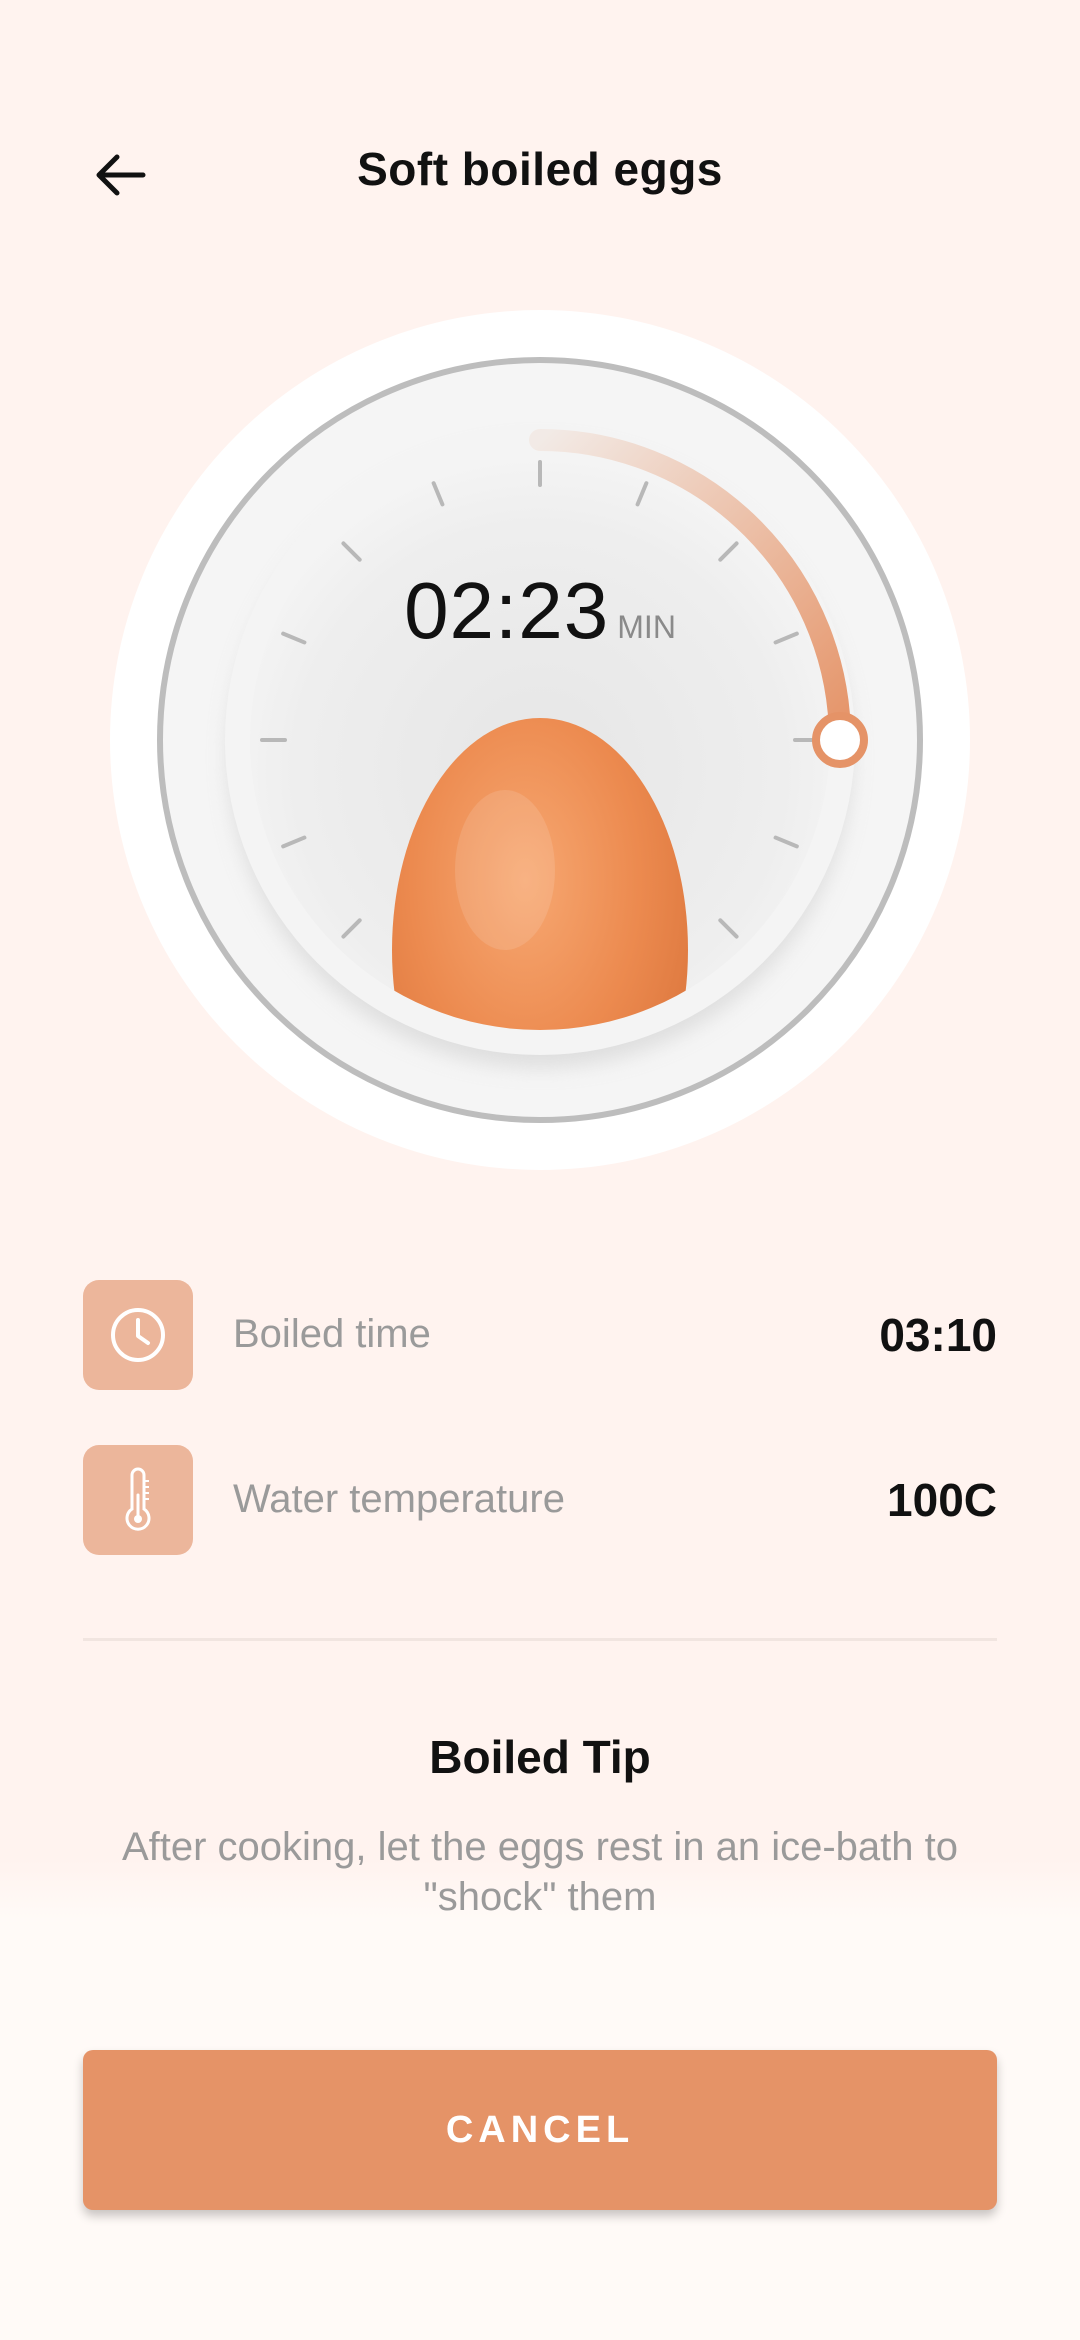  Describe the element at coordinates (942, 1500) in the screenshot. I see `water-temperature-value: 100C` at that location.